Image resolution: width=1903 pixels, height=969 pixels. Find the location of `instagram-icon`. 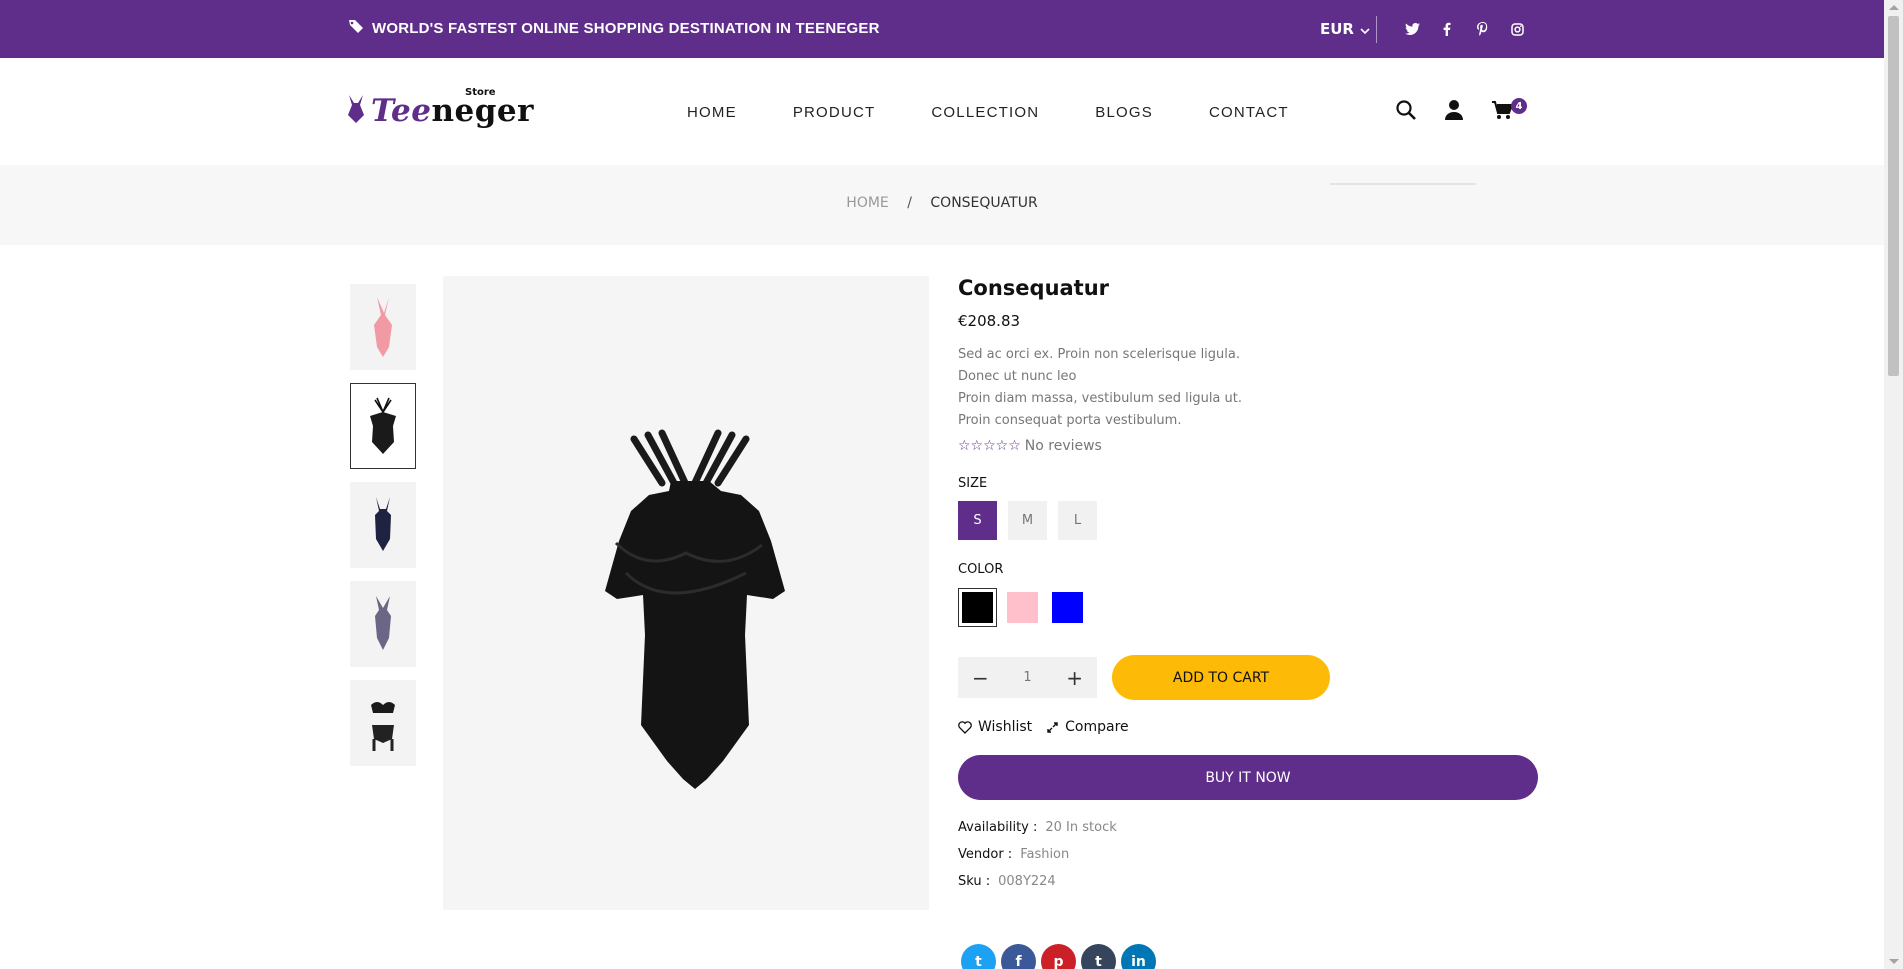

instagram-icon is located at coordinates (1517, 29).